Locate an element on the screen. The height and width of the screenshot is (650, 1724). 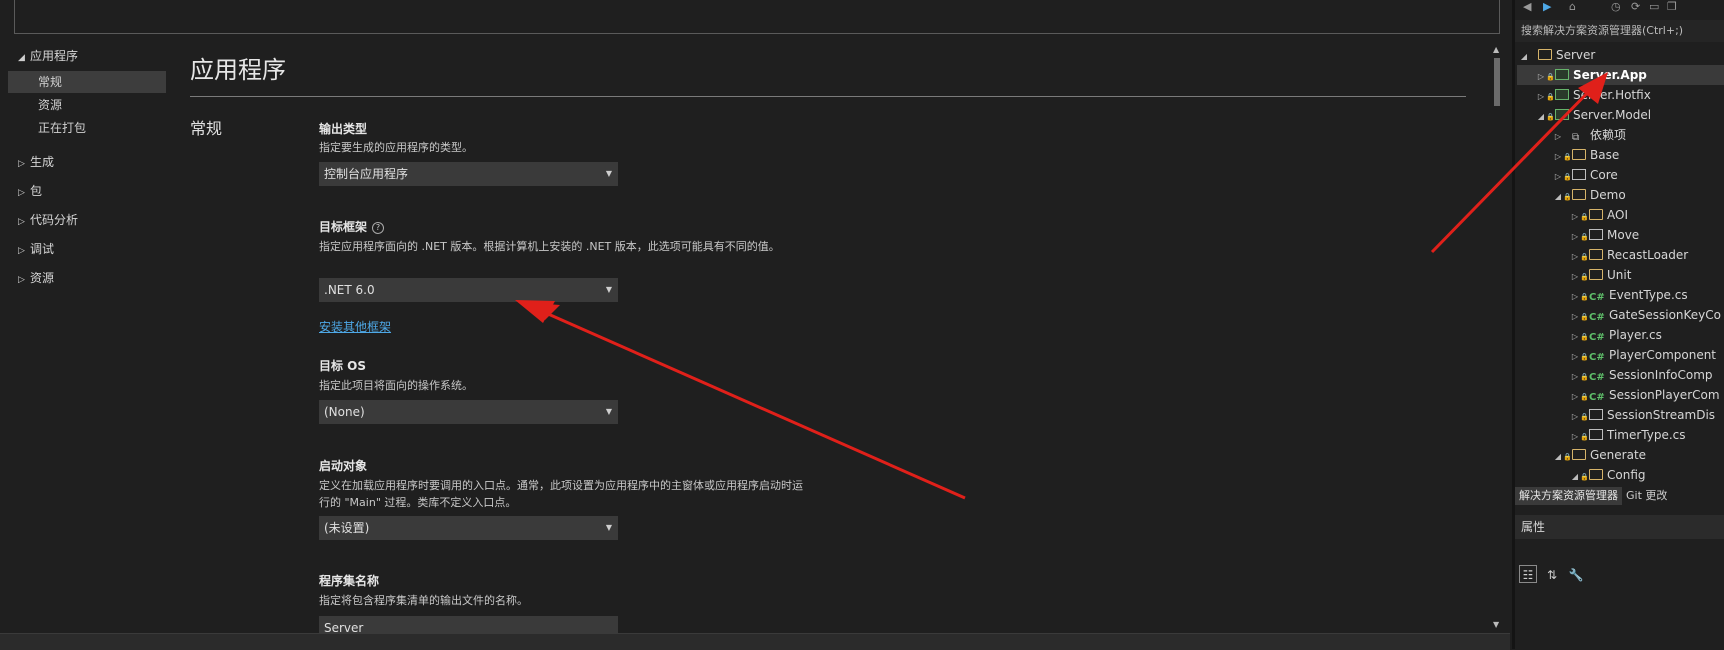
output-type-dropdown: 控制台应用程序 ▼ is located at coordinates (468, 174).